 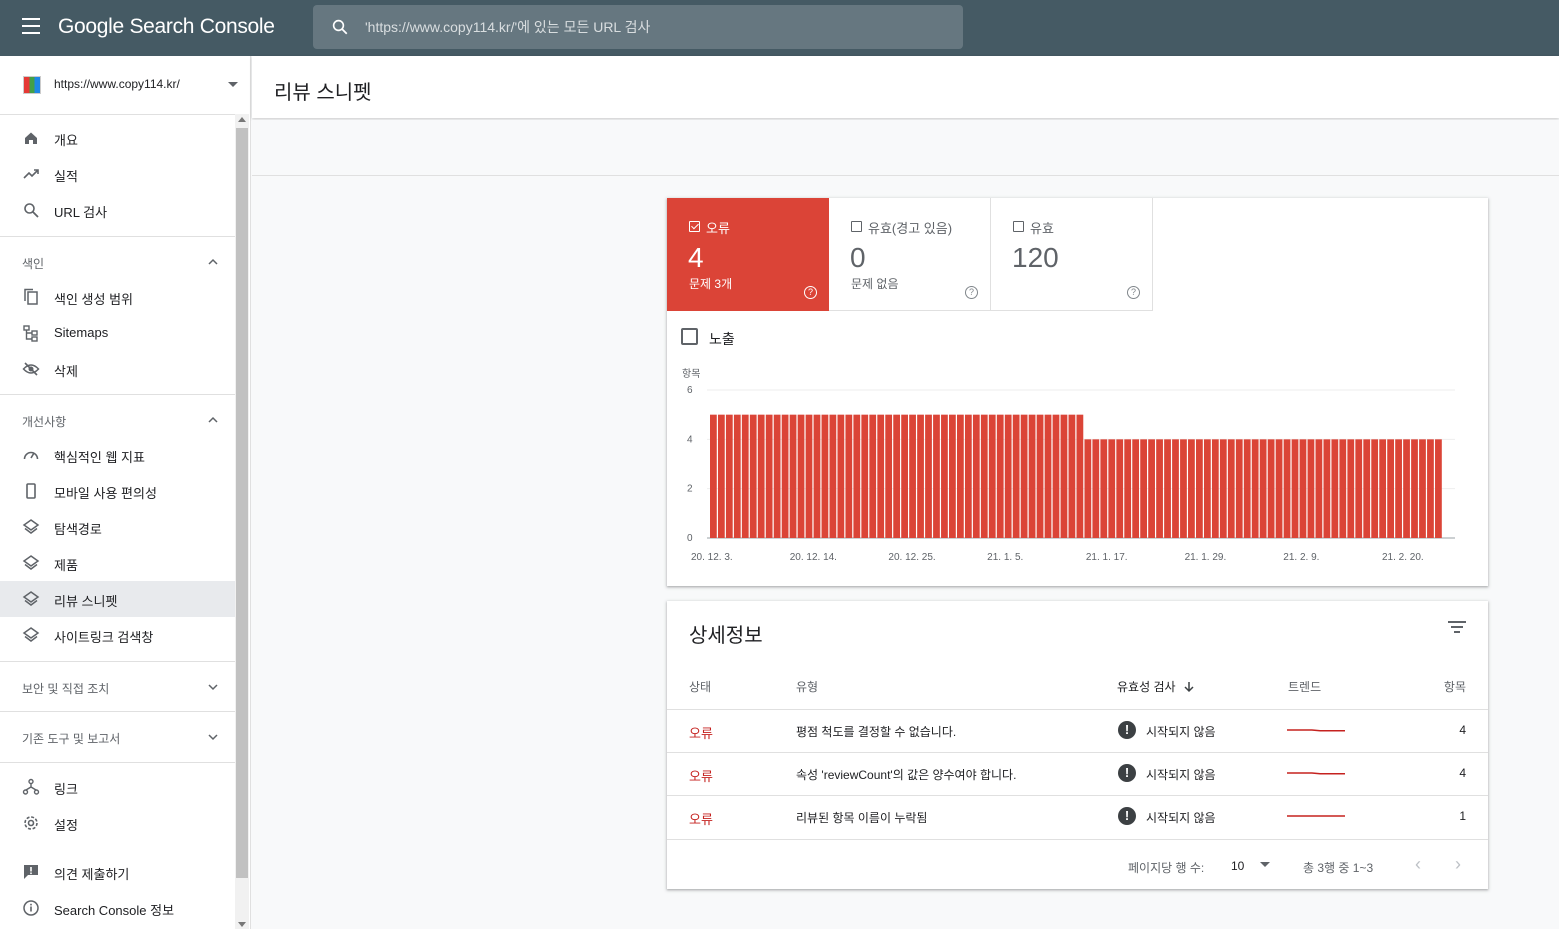 I want to click on eye-off-icon, so click(x=31, y=369).